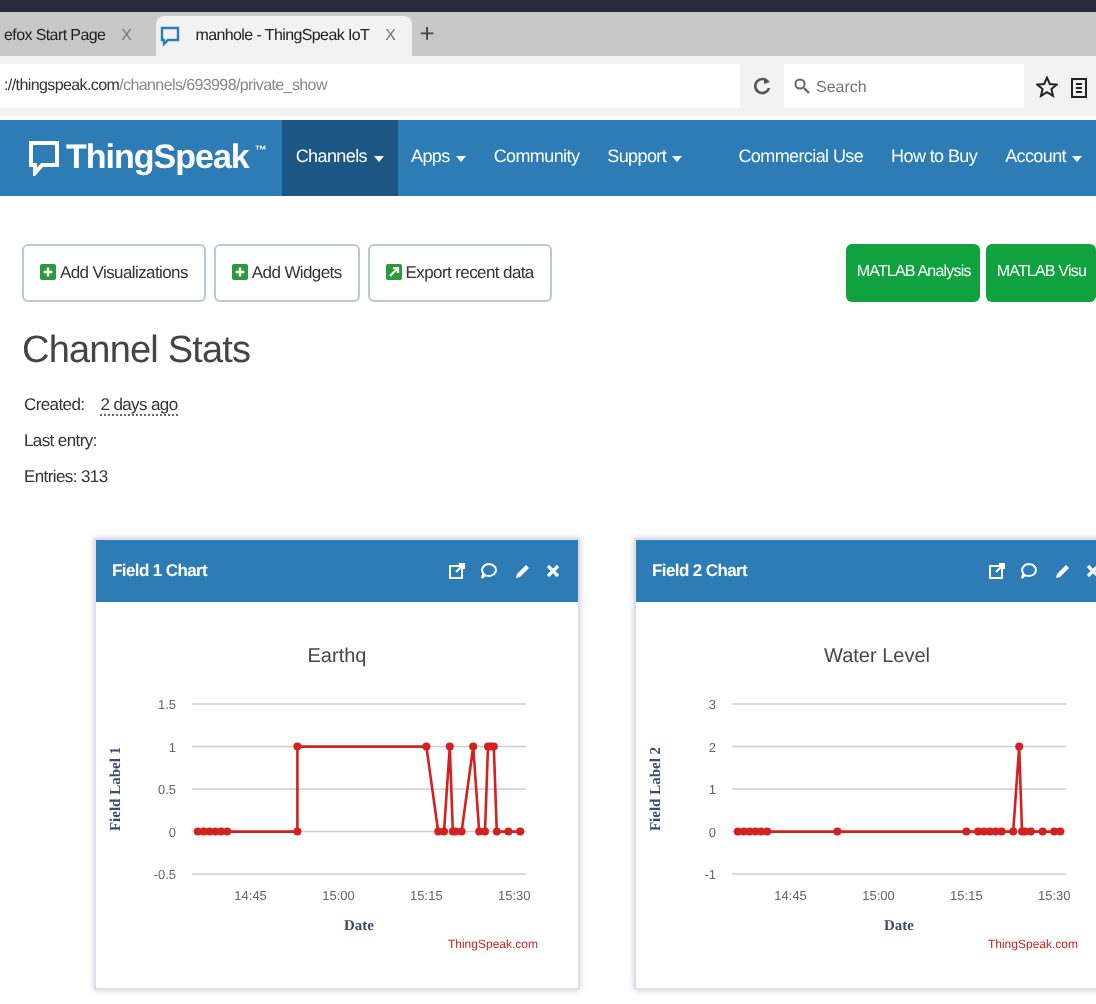 Image resolution: width=1096 pixels, height=1004 pixels. Describe the element at coordinates (1047, 86) in the screenshot. I see `star-icon` at that location.